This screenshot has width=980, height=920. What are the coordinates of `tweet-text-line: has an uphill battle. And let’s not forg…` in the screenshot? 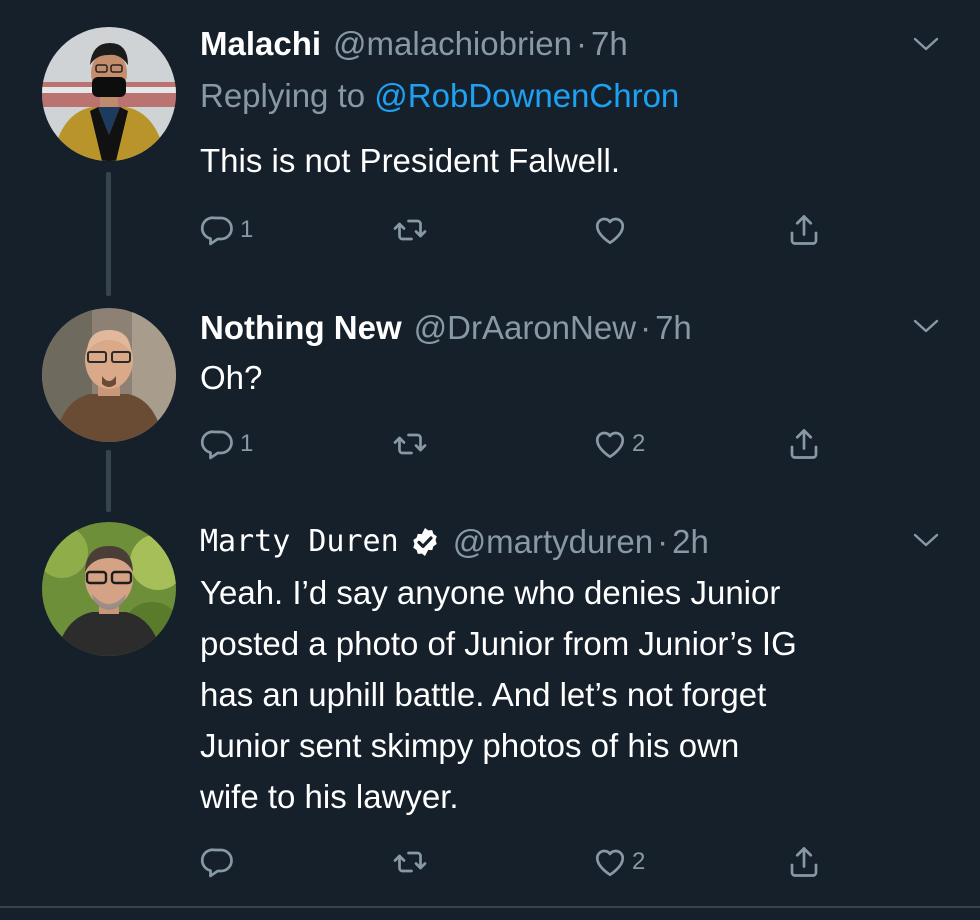 It's located at (483, 694).